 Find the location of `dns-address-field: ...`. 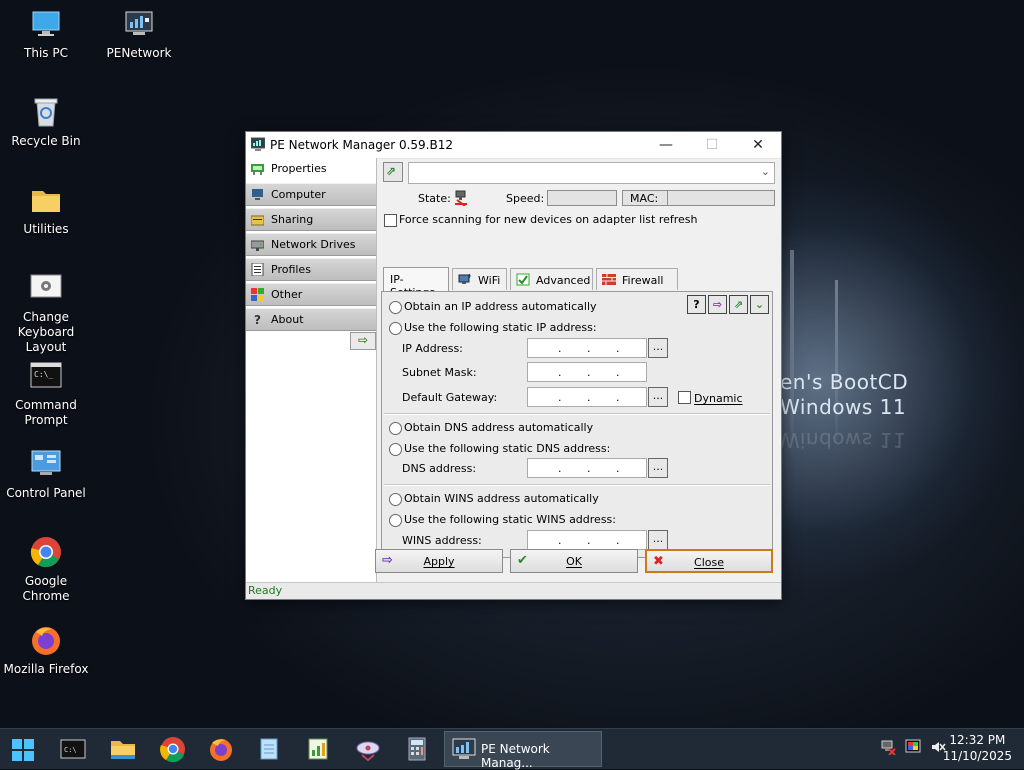

dns-address-field: ... is located at coordinates (587, 468).